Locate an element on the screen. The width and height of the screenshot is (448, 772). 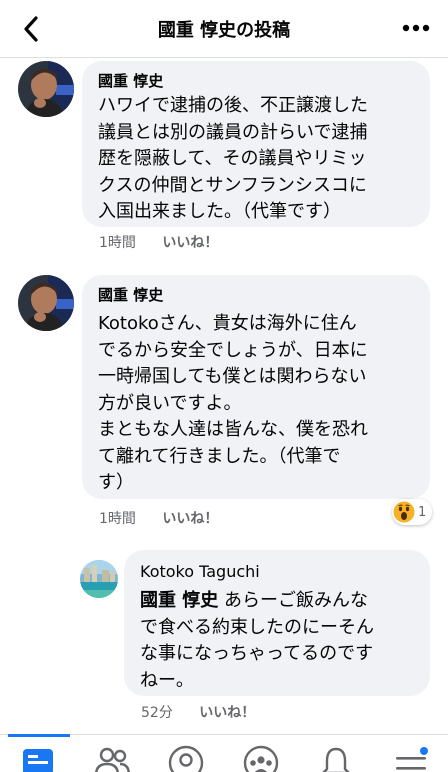
feed-icon is located at coordinates (38, 760).